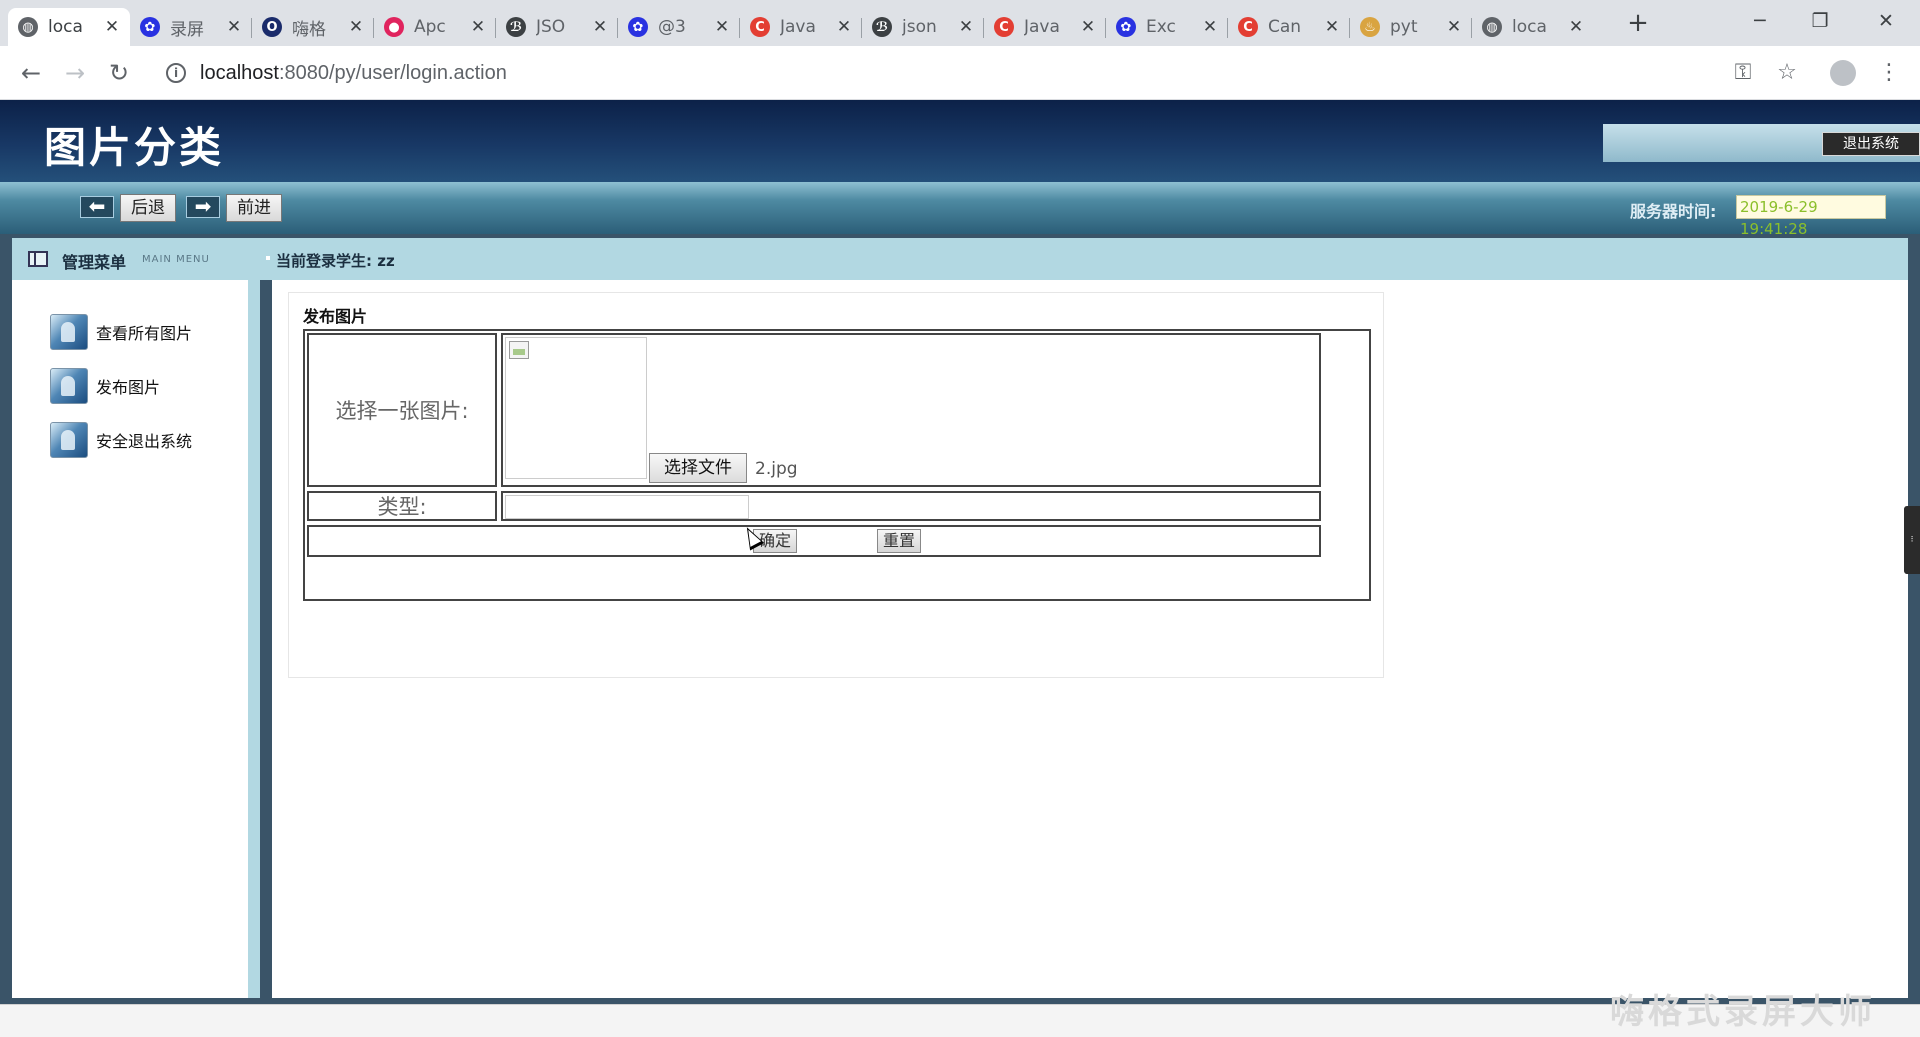  I want to click on current-user: 当前登录学生: zz, so click(330, 261).